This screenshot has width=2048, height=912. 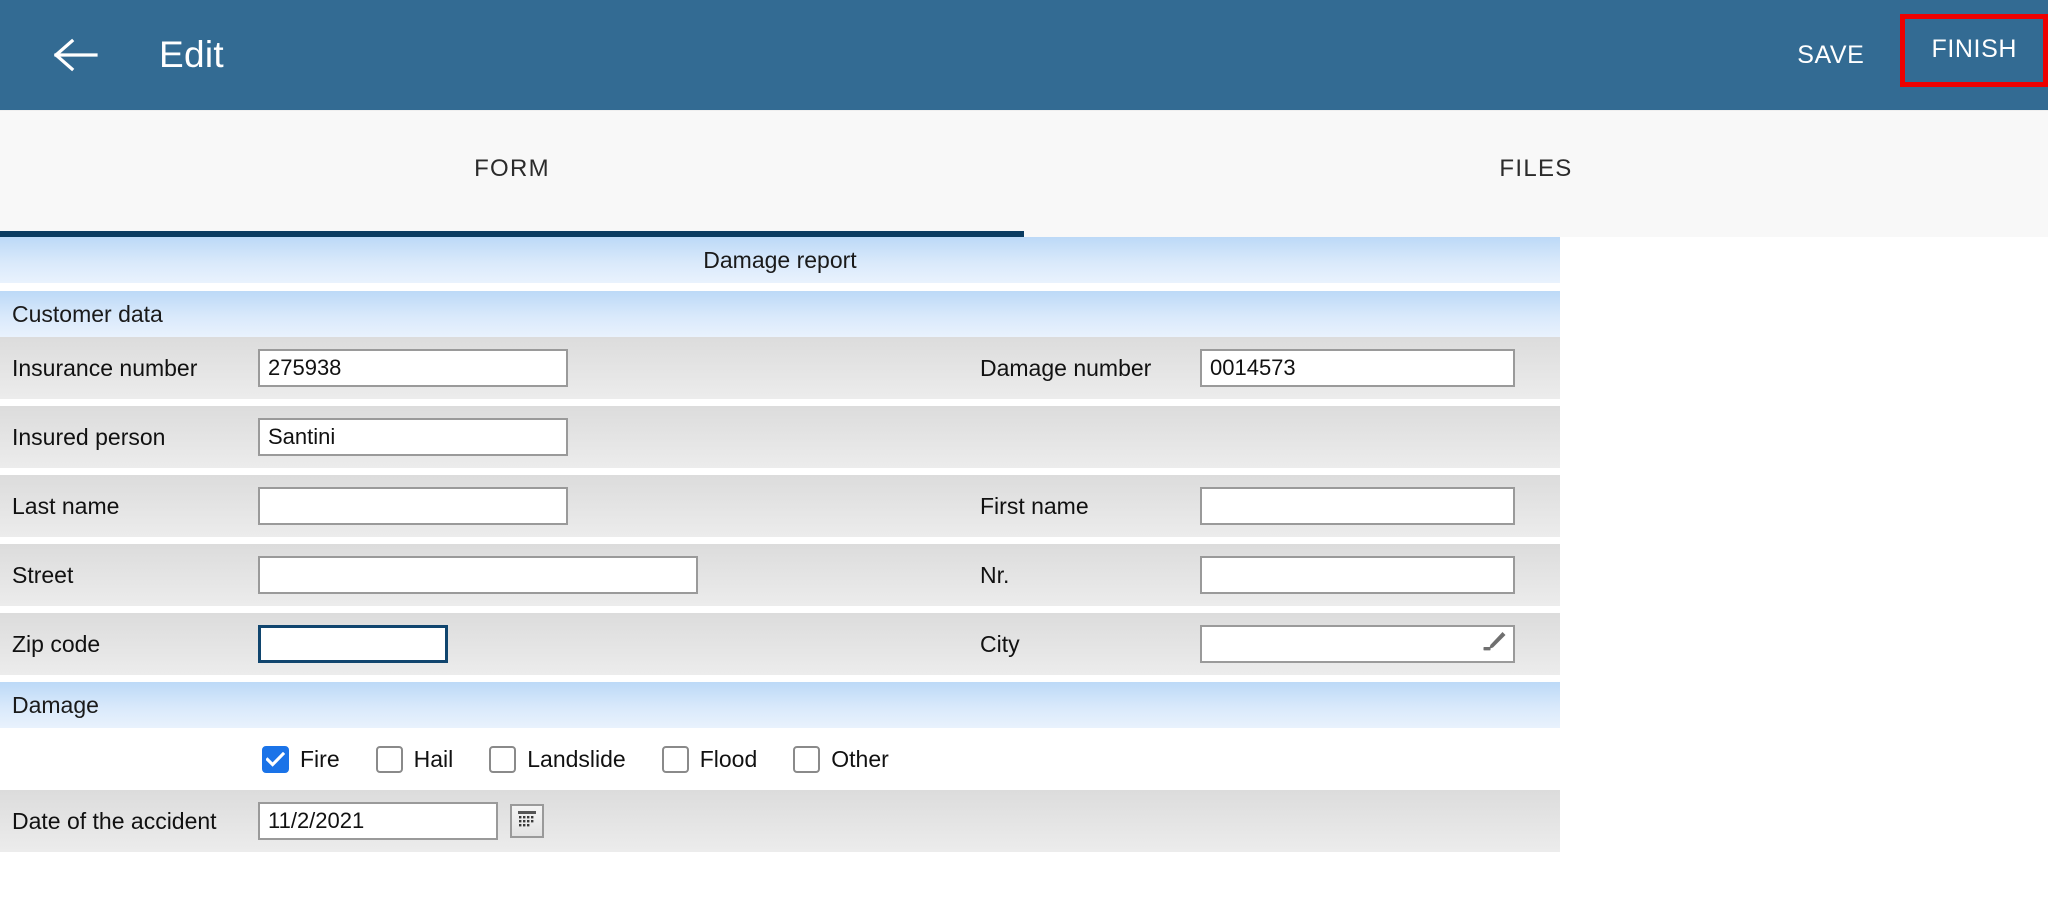 What do you see at coordinates (780, 821) in the screenshot?
I see `row-date-of-accident: Date of the accident 11/2/2021` at bounding box center [780, 821].